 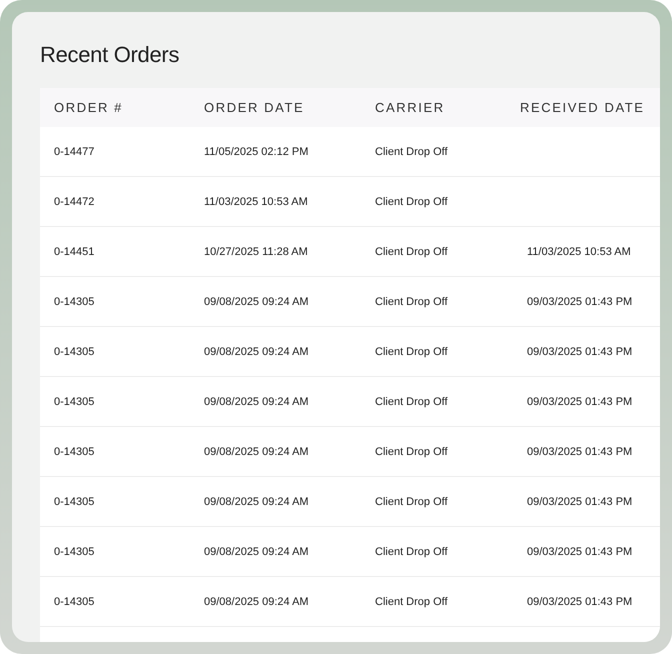 What do you see at coordinates (579, 252) in the screenshot?
I see `received-date-cell-text: 11/03/2025 10:53 AM` at bounding box center [579, 252].